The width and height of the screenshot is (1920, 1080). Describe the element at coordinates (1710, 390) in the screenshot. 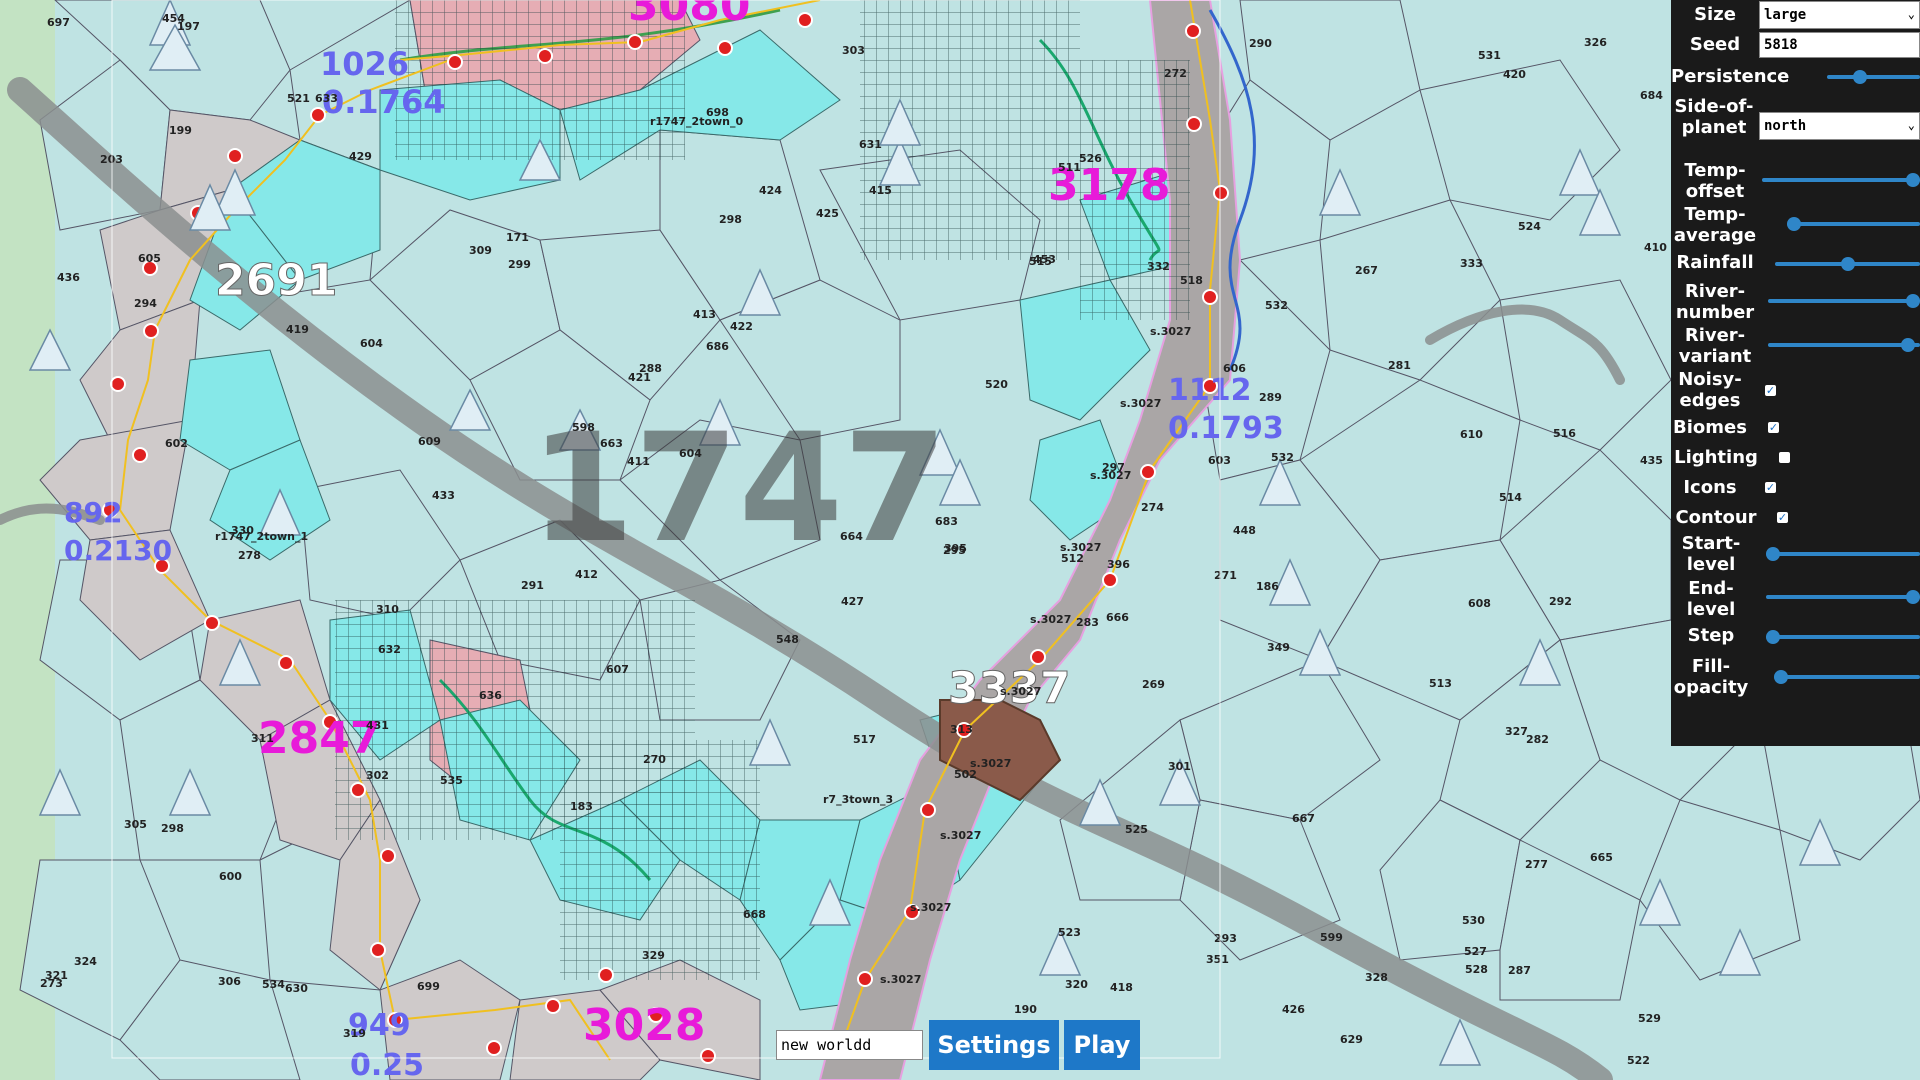

I see `noisy-edges-label: Noisy-edges` at that location.